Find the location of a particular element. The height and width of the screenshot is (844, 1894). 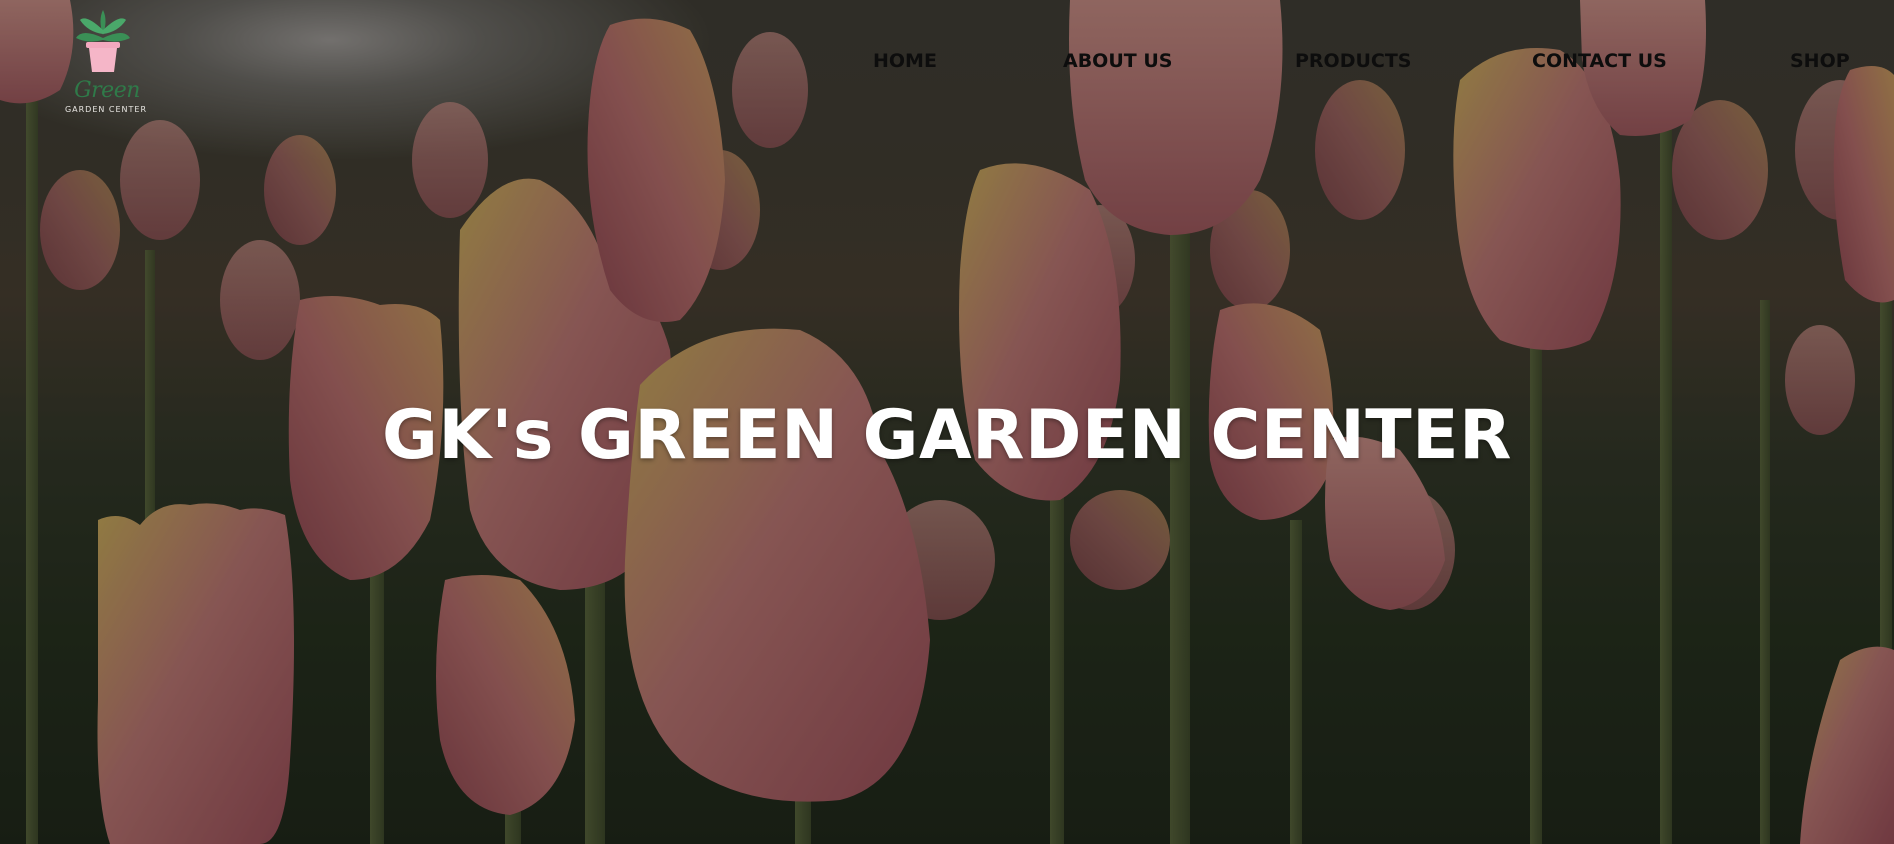

logo-subtitle: GARDEN CENTER is located at coordinates (106, 109).